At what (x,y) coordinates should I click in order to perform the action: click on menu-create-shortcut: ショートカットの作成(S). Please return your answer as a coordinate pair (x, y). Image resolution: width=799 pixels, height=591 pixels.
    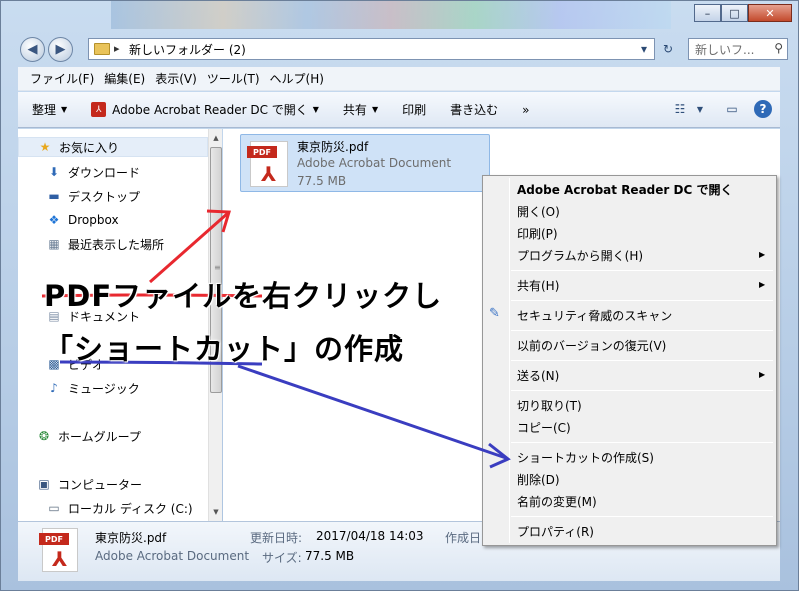
    Looking at the image, I should click on (585, 457).